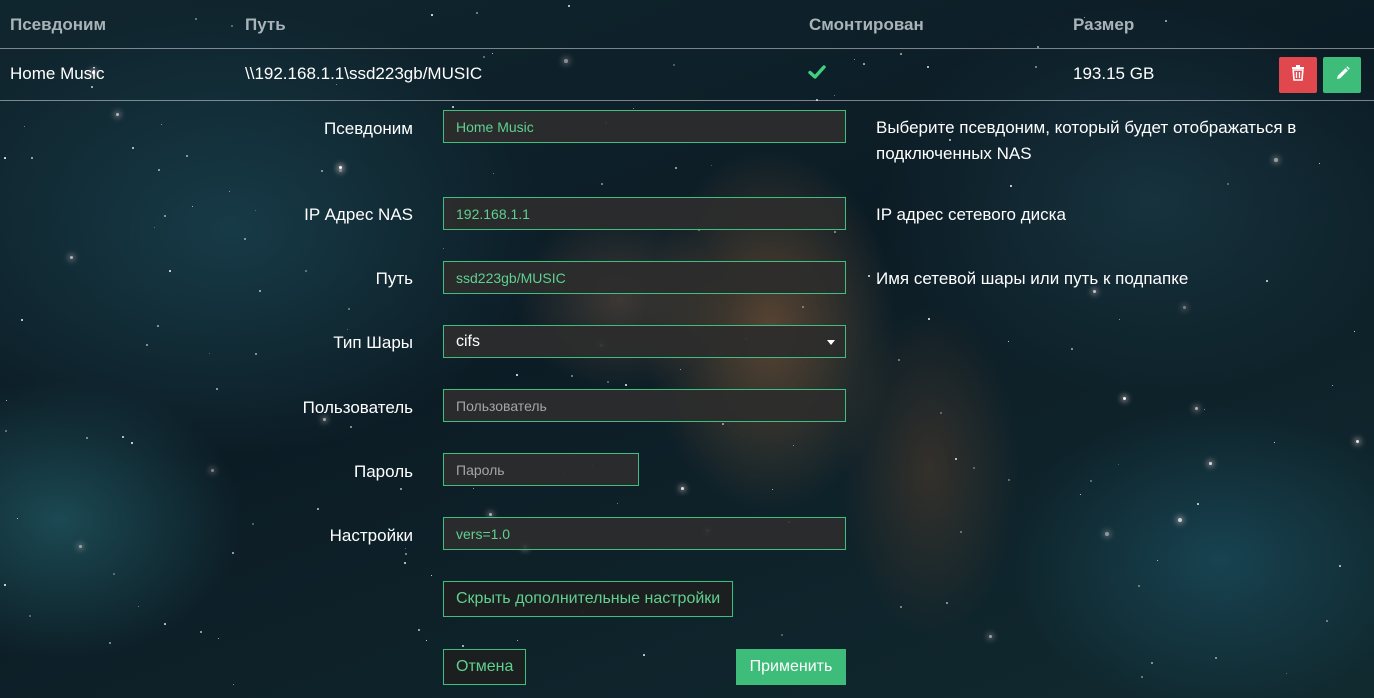  I want to click on check-icon, so click(817, 74).